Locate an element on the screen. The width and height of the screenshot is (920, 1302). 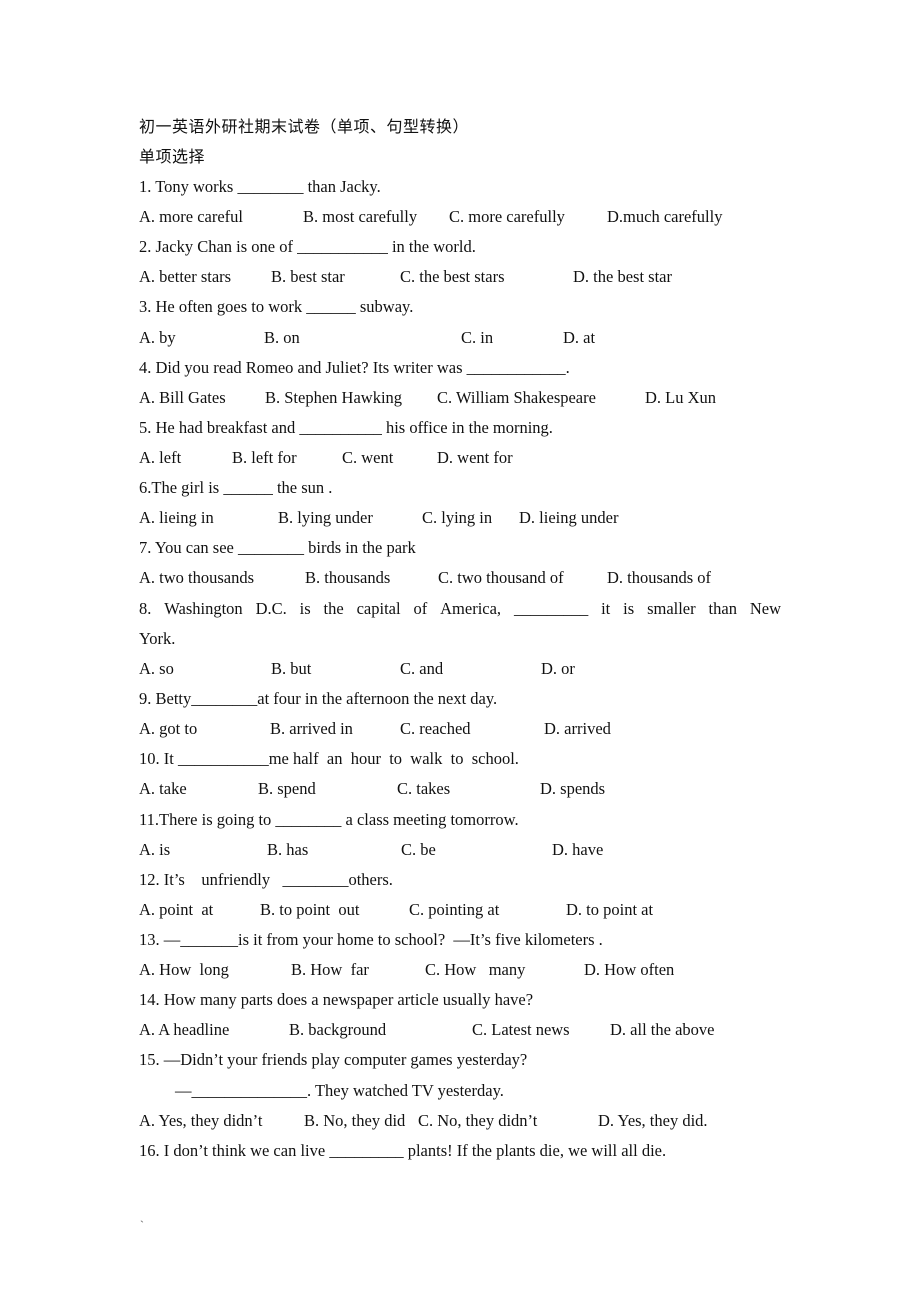
question-6-option-a: A. lieing in is located at coordinates (176, 517).